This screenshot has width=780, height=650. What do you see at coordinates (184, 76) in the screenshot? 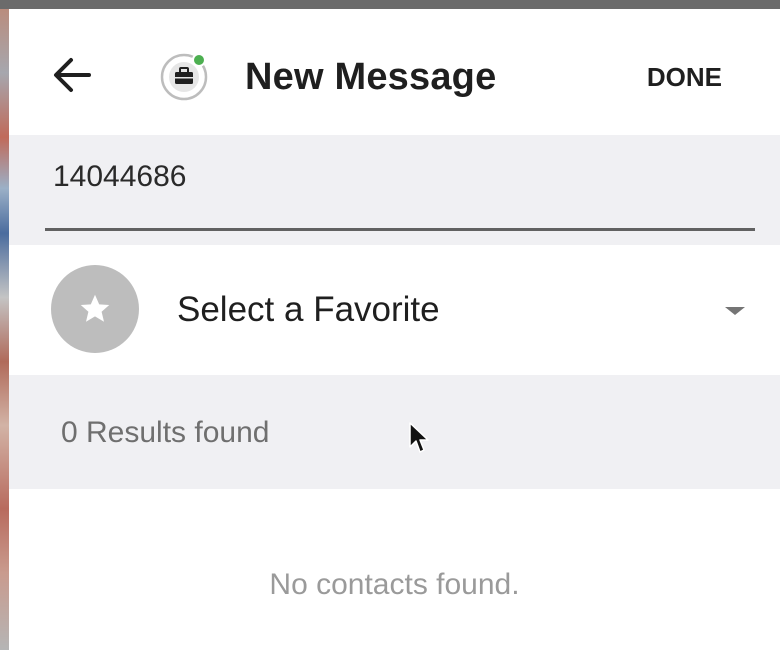
I see `app-avatar` at bounding box center [184, 76].